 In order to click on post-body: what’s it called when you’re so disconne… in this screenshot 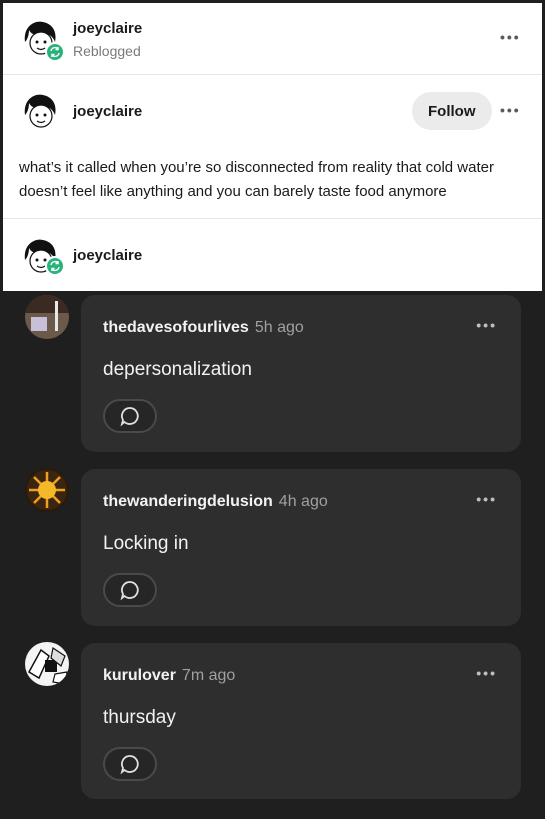, I will do `click(256, 179)`.